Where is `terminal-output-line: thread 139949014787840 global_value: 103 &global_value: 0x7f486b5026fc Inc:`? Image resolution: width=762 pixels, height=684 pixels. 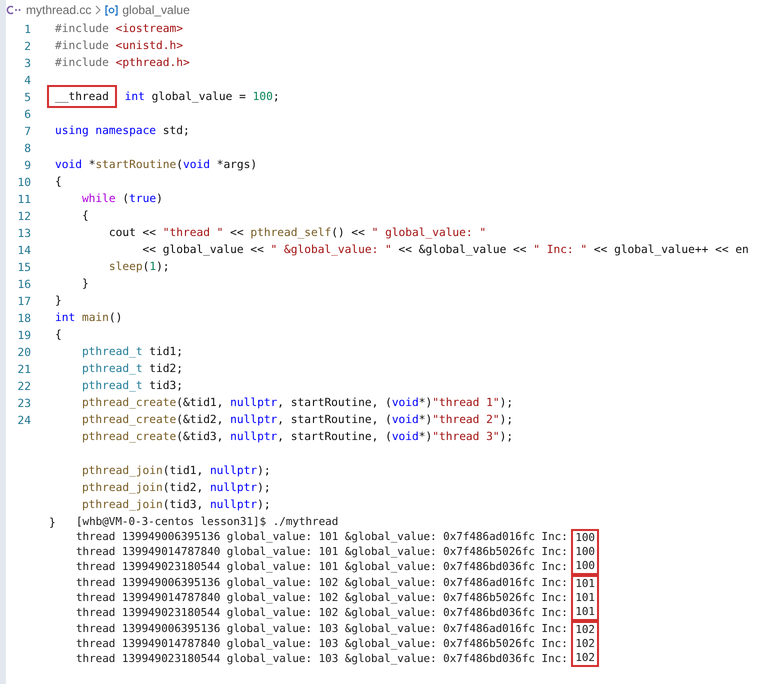 terminal-output-line: thread 139949014787840 global_value: 103 &global_value: 0x7f486b5026fc Inc: is located at coordinates (322, 643).